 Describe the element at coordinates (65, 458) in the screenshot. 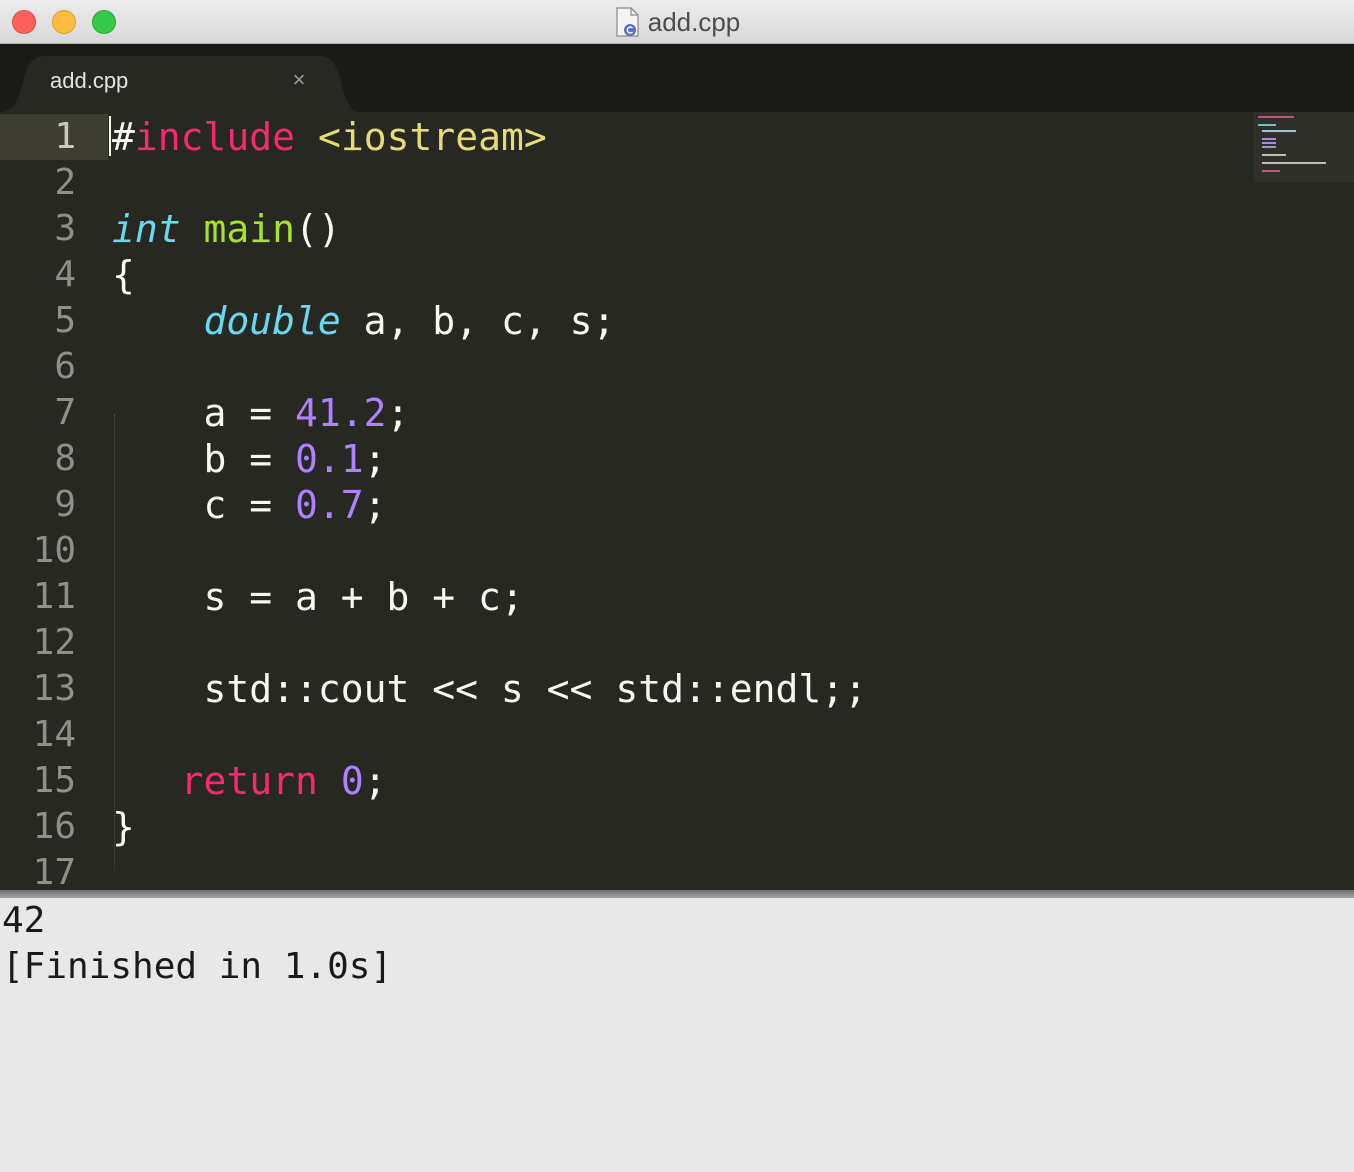

I see `line-number: 8` at that location.